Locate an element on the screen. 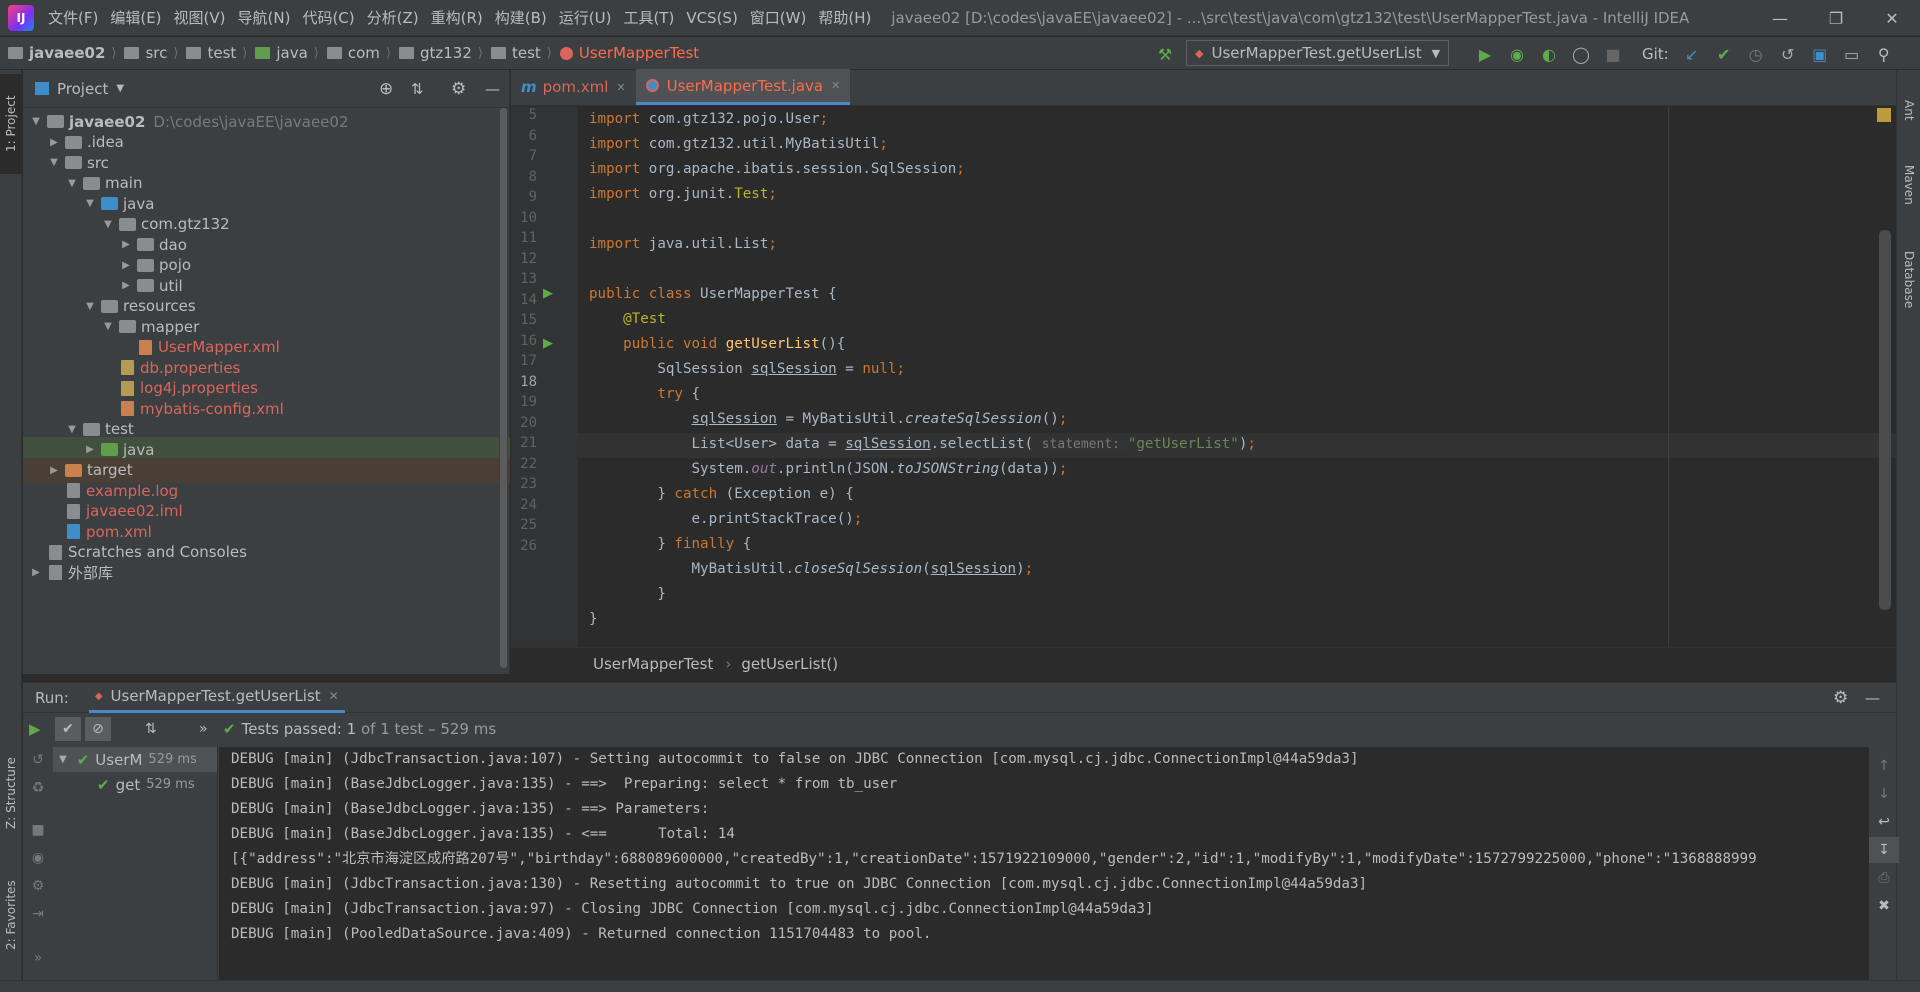 The height and width of the screenshot is (992, 1920). menu-item: 视图(V) is located at coordinates (200, 17).